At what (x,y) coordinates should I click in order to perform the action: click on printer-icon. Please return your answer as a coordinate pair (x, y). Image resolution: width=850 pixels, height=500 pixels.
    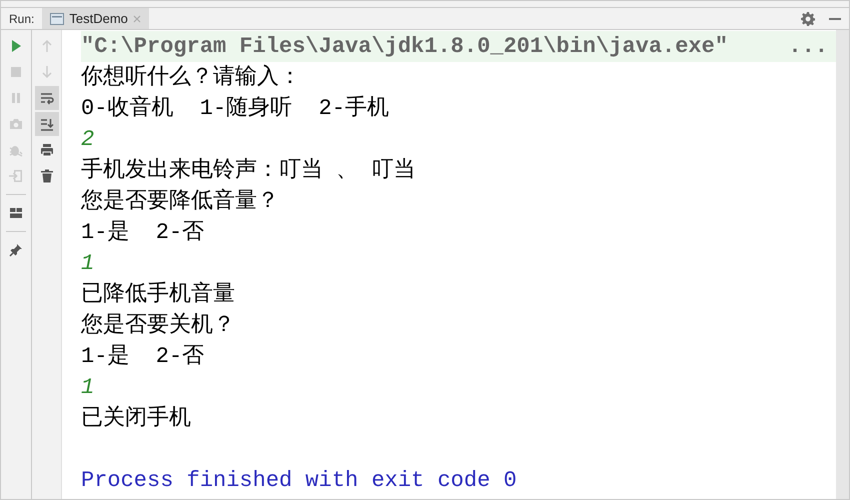
    Looking at the image, I should click on (46, 150).